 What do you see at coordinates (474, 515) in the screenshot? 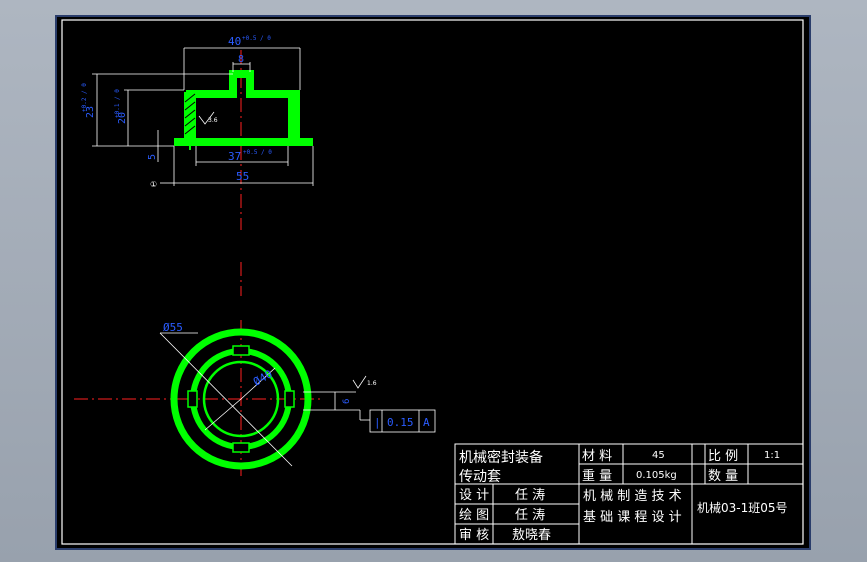
I see `drafter-label: 绘 图` at bounding box center [474, 515].